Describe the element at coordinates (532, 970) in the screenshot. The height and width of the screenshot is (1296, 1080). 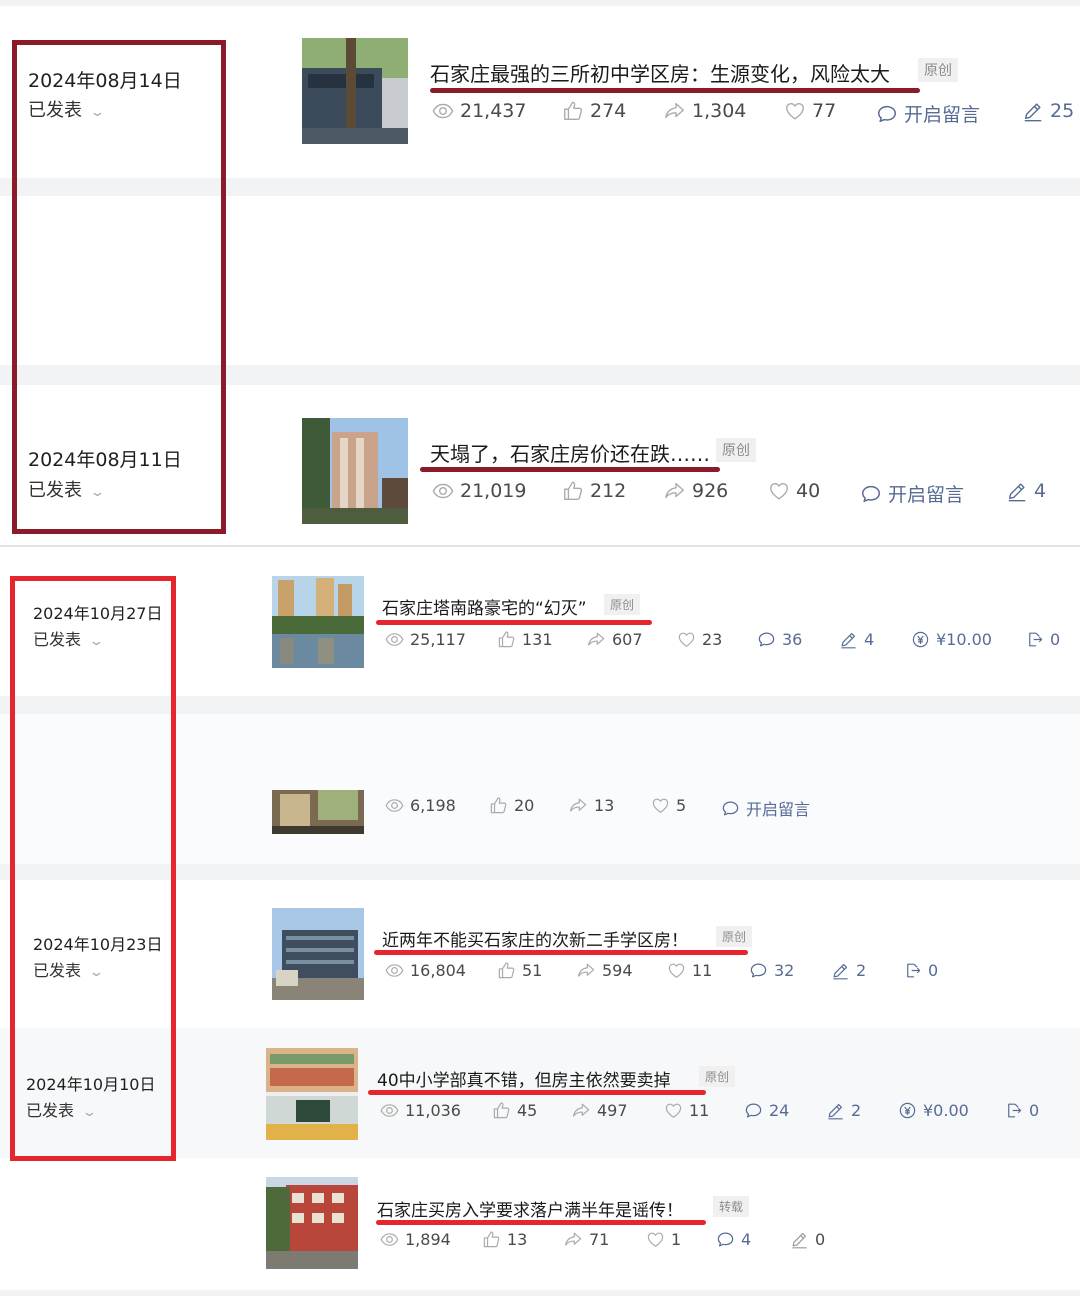
I see `likes-count: 51` at that location.